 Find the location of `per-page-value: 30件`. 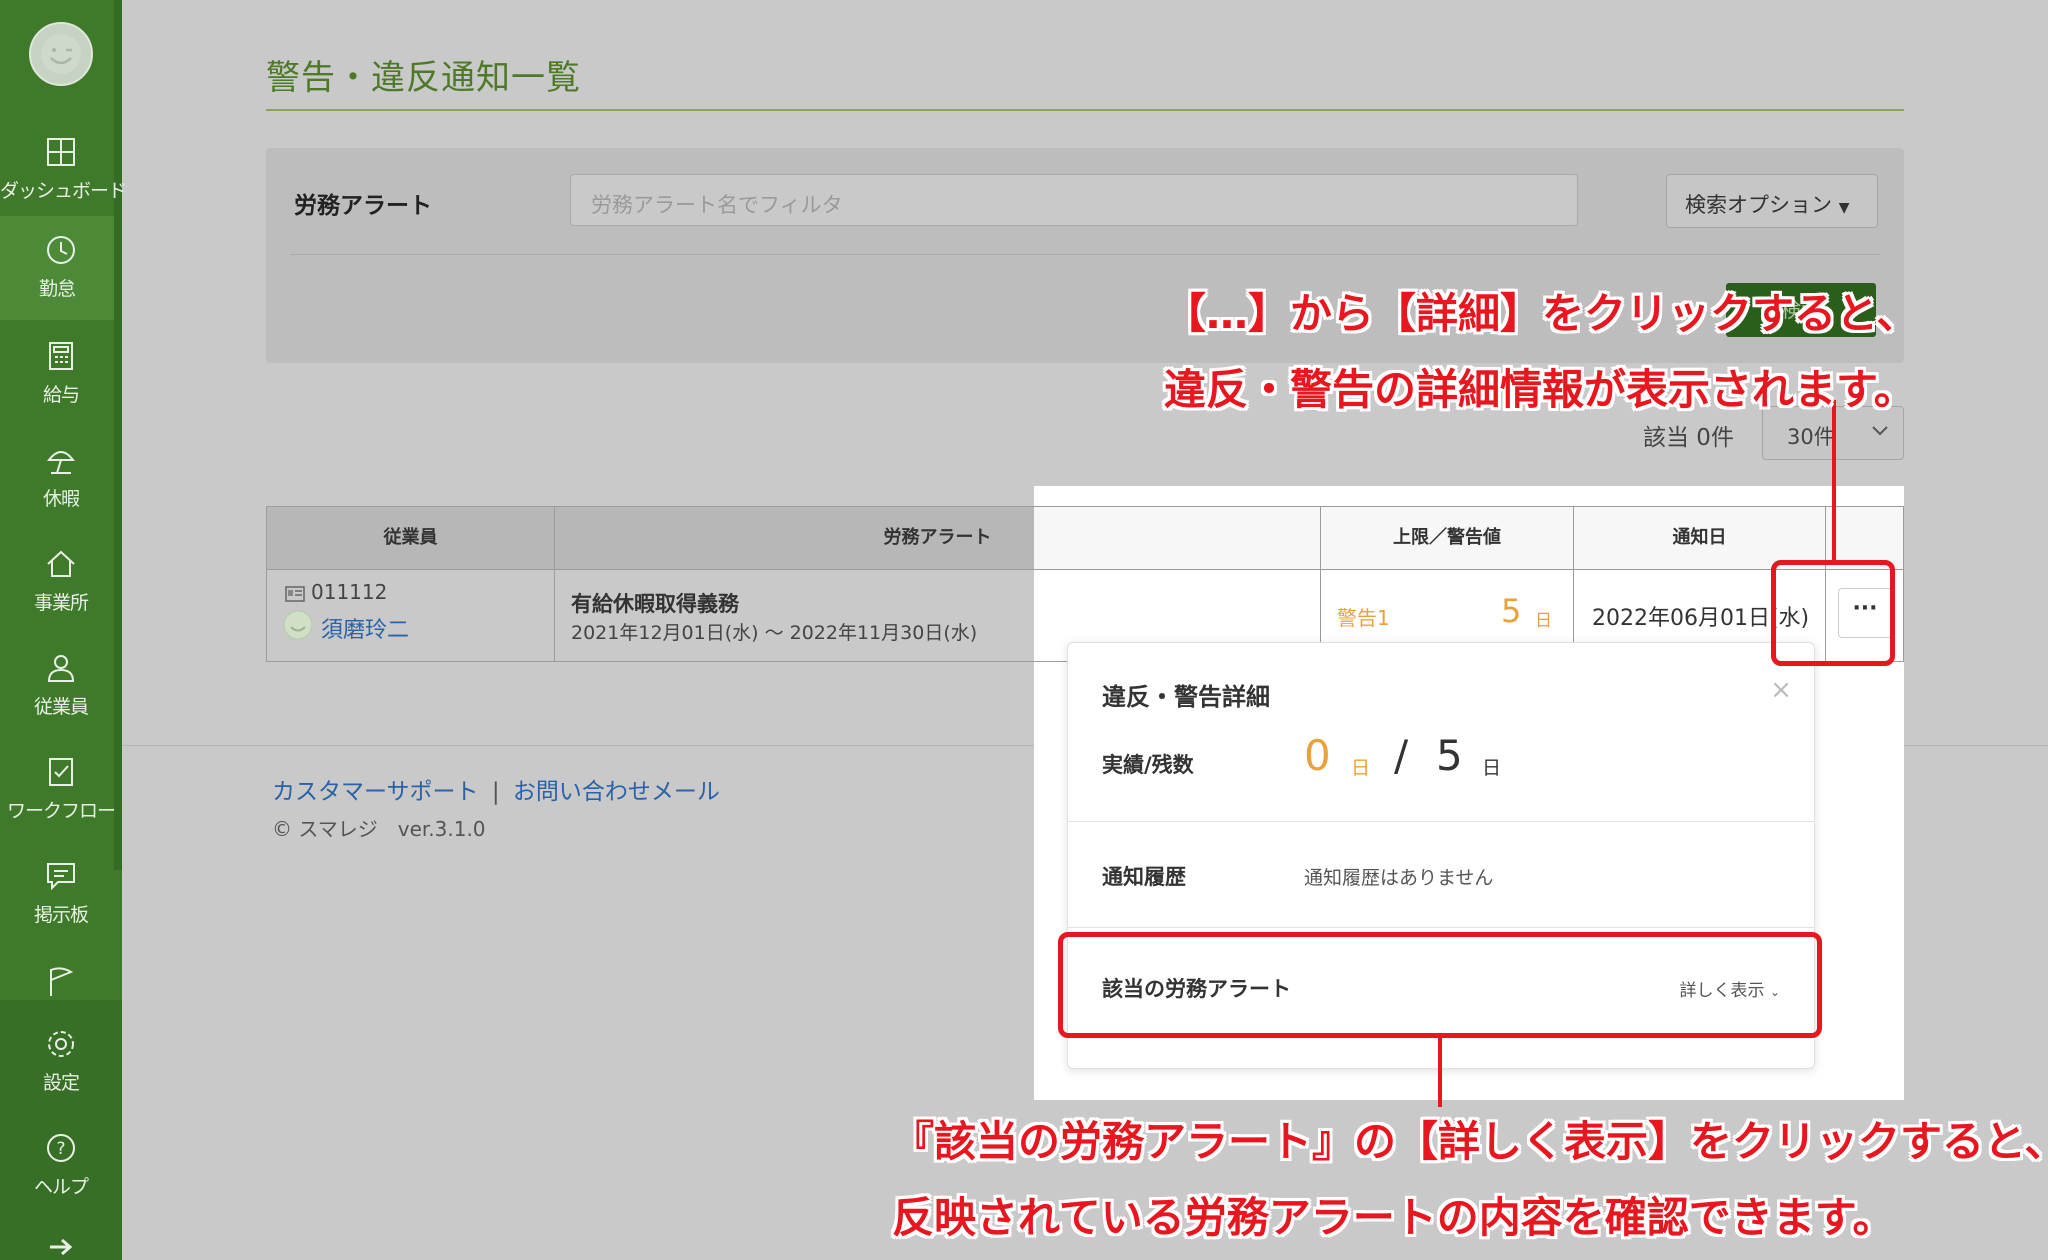

per-page-value: 30件 is located at coordinates (1811, 437).